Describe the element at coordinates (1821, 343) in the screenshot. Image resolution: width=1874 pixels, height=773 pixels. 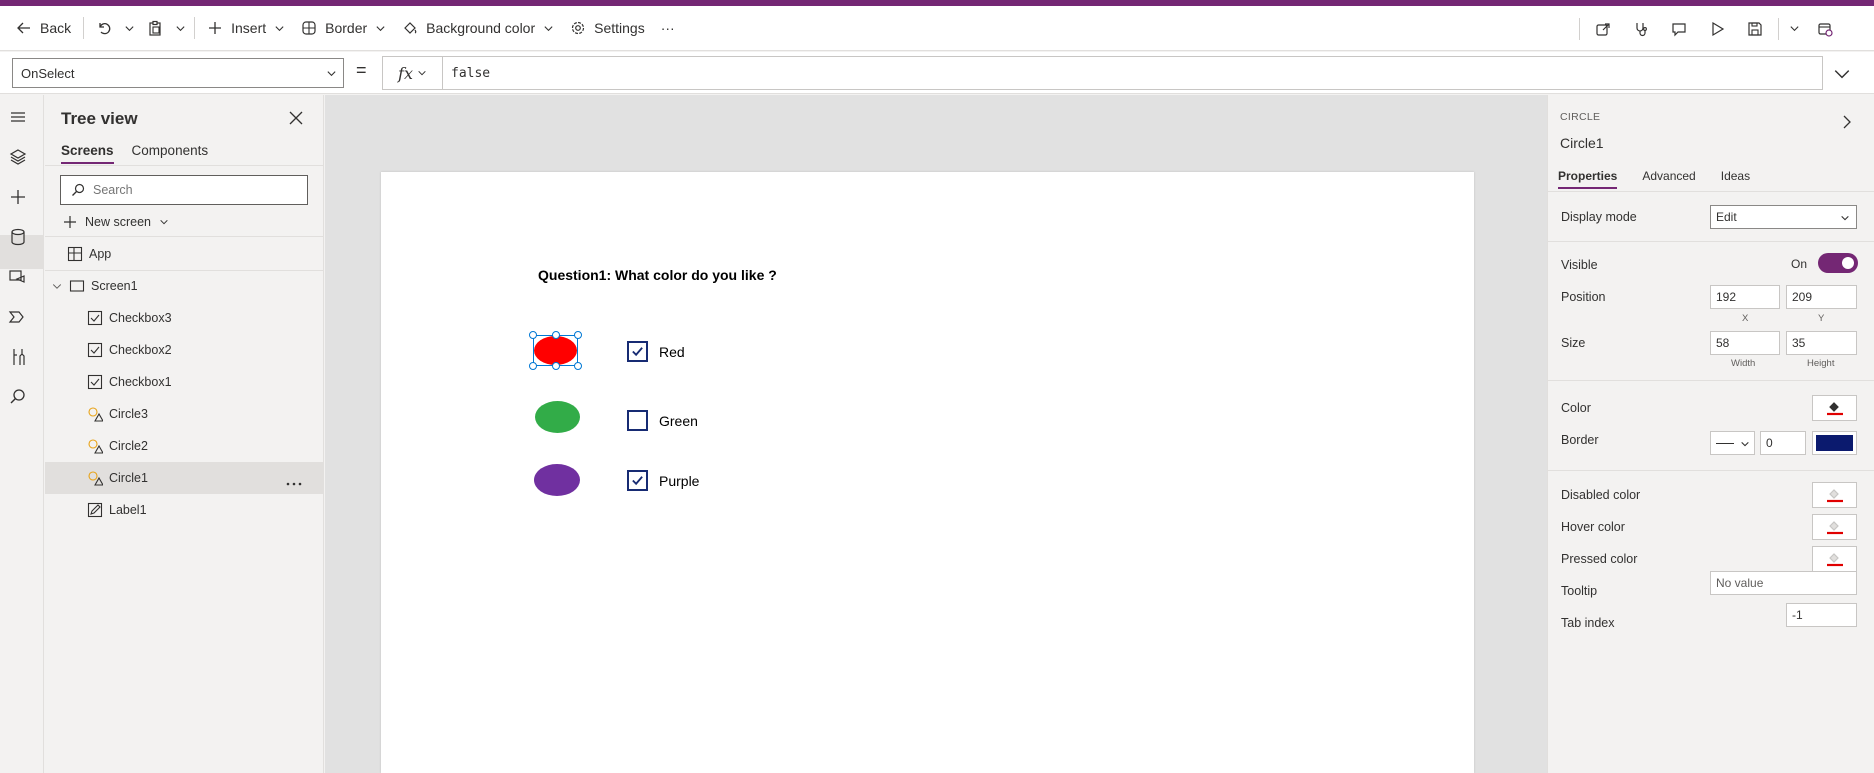
I see `height-input: 35` at that location.